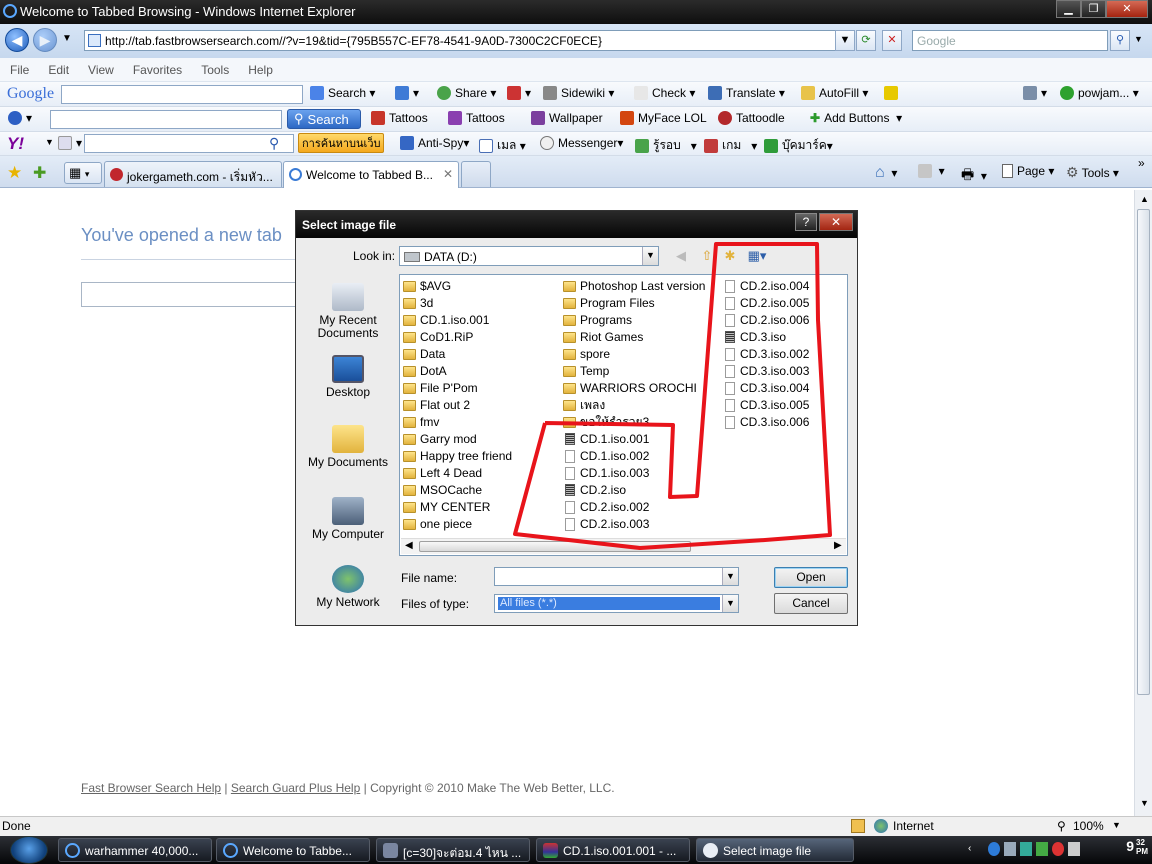  What do you see at coordinates (409, 545) in the screenshot?
I see `scroll-left-icon: ◀` at bounding box center [409, 545].